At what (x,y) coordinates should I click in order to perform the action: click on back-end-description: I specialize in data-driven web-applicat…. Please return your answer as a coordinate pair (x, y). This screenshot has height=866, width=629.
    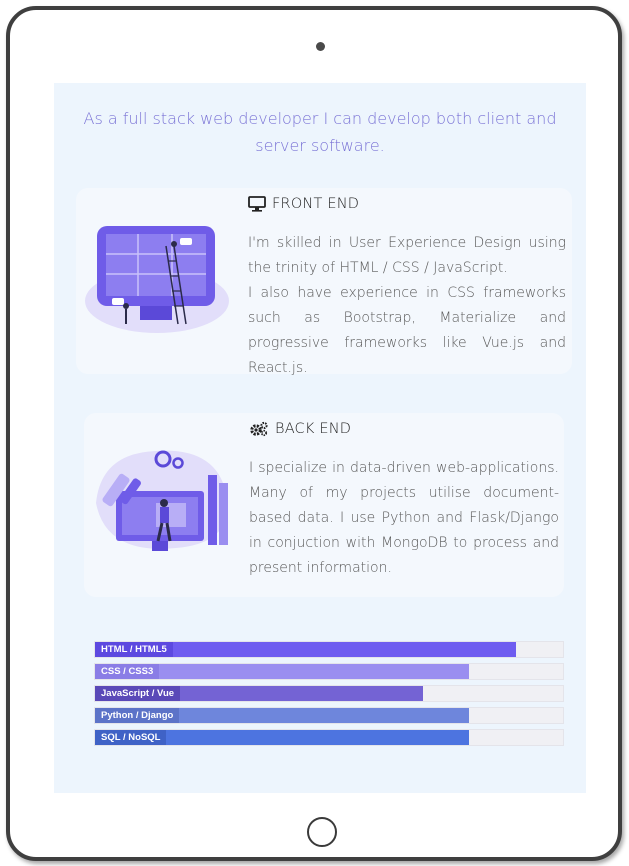
    Looking at the image, I should click on (404, 518).